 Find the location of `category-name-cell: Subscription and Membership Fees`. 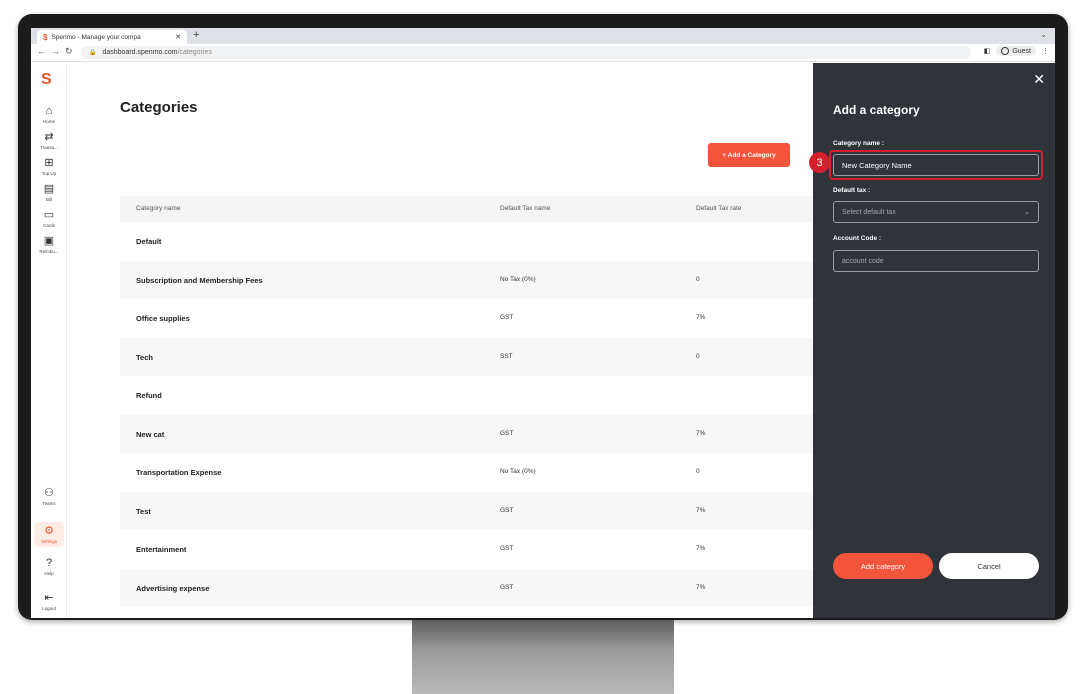

category-name-cell: Subscription and Membership Fees is located at coordinates (199, 280).